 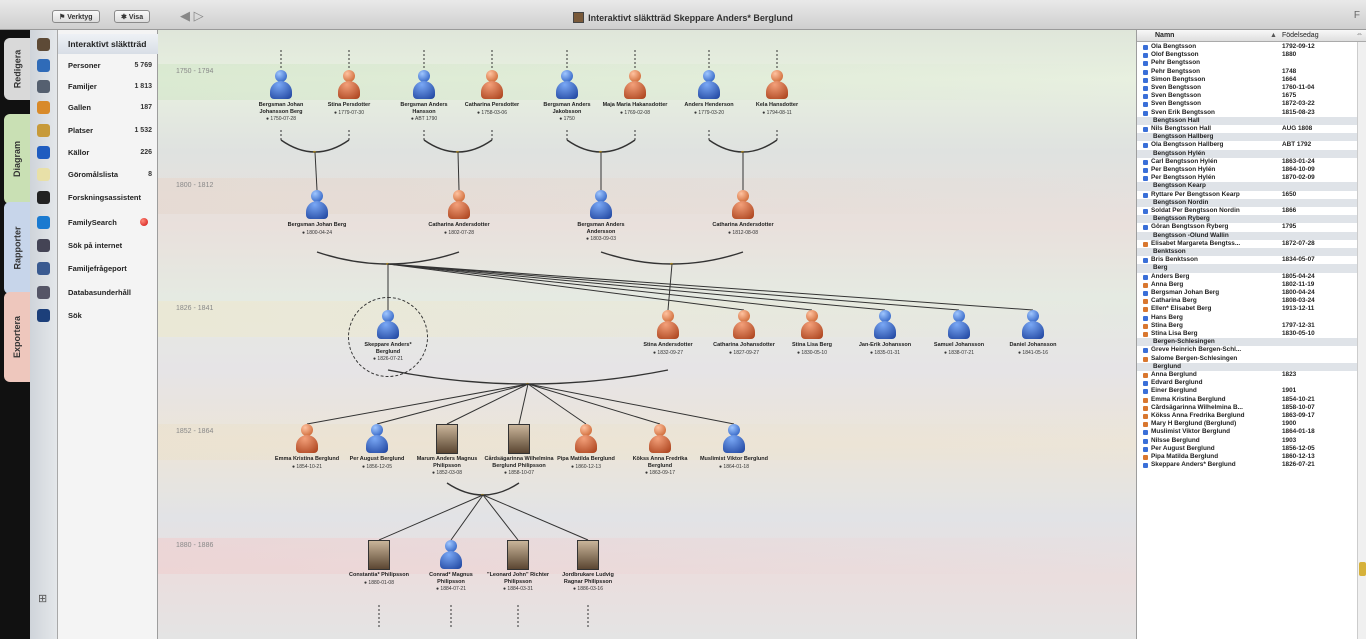 What do you see at coordinates (1251, 465) in the screenshot?
I see `list-item: Skeppare Anders* Berglund 1826-07-21` at bounding box center [1251, 465].